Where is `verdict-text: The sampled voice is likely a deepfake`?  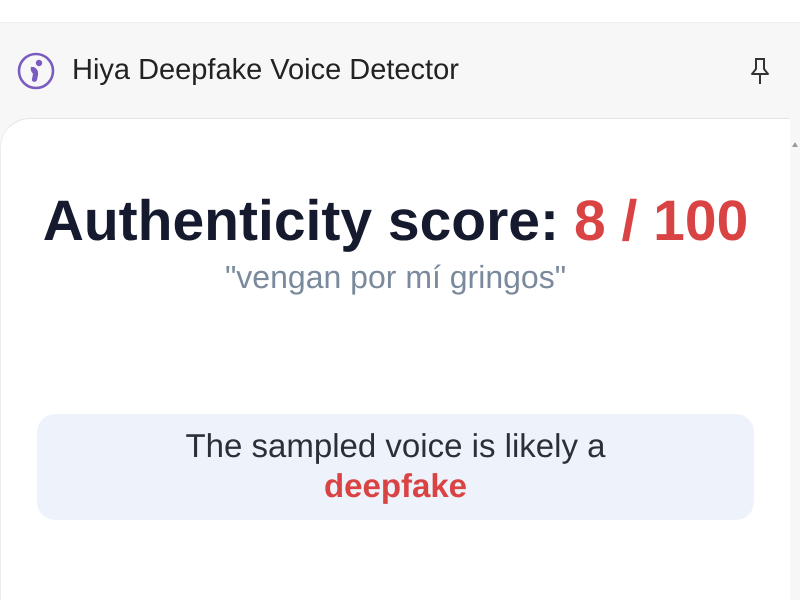
verdict-text: The sampled voice is likely a deepfake is located at coordinates (395, 466).